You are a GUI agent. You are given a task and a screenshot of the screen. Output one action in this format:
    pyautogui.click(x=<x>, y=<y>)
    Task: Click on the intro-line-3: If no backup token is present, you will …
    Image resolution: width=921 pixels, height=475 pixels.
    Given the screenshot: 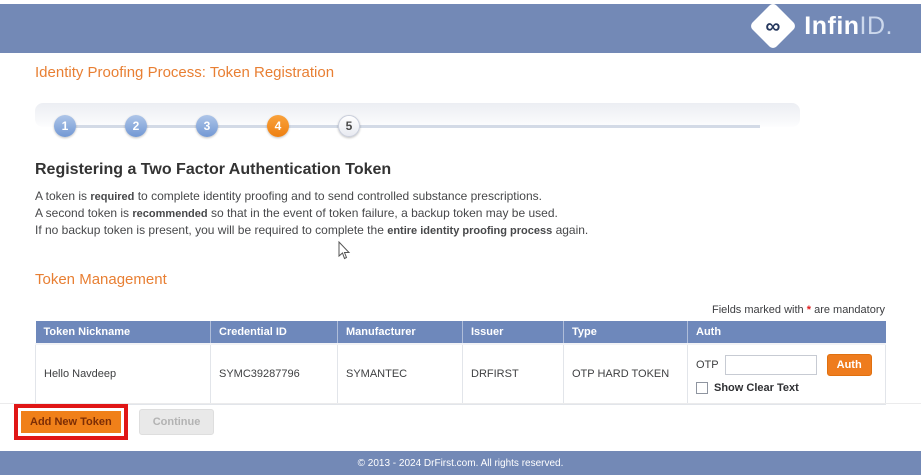 What is the action you would take?
    pyautogui.click(x=312, y=230)
    